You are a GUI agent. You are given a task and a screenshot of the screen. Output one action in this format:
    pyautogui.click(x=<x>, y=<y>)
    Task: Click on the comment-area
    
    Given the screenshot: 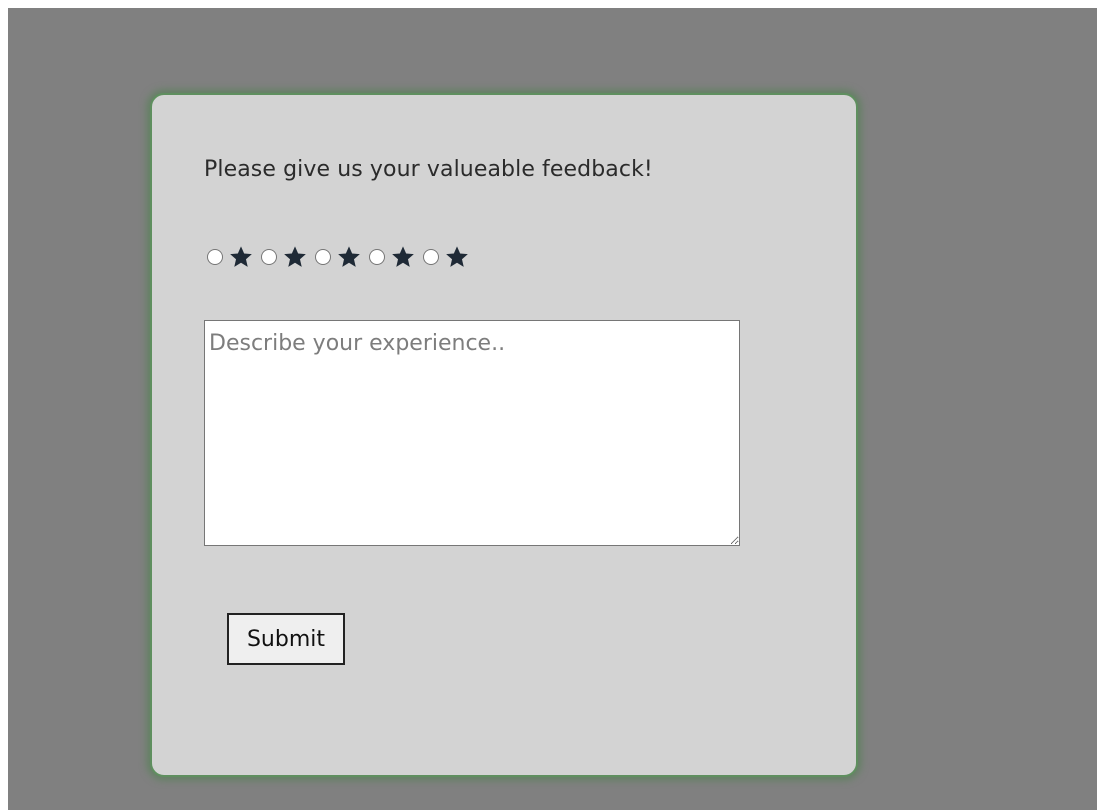 What is the action you would take?
    pyautogui.click(x=472, y=433)
    